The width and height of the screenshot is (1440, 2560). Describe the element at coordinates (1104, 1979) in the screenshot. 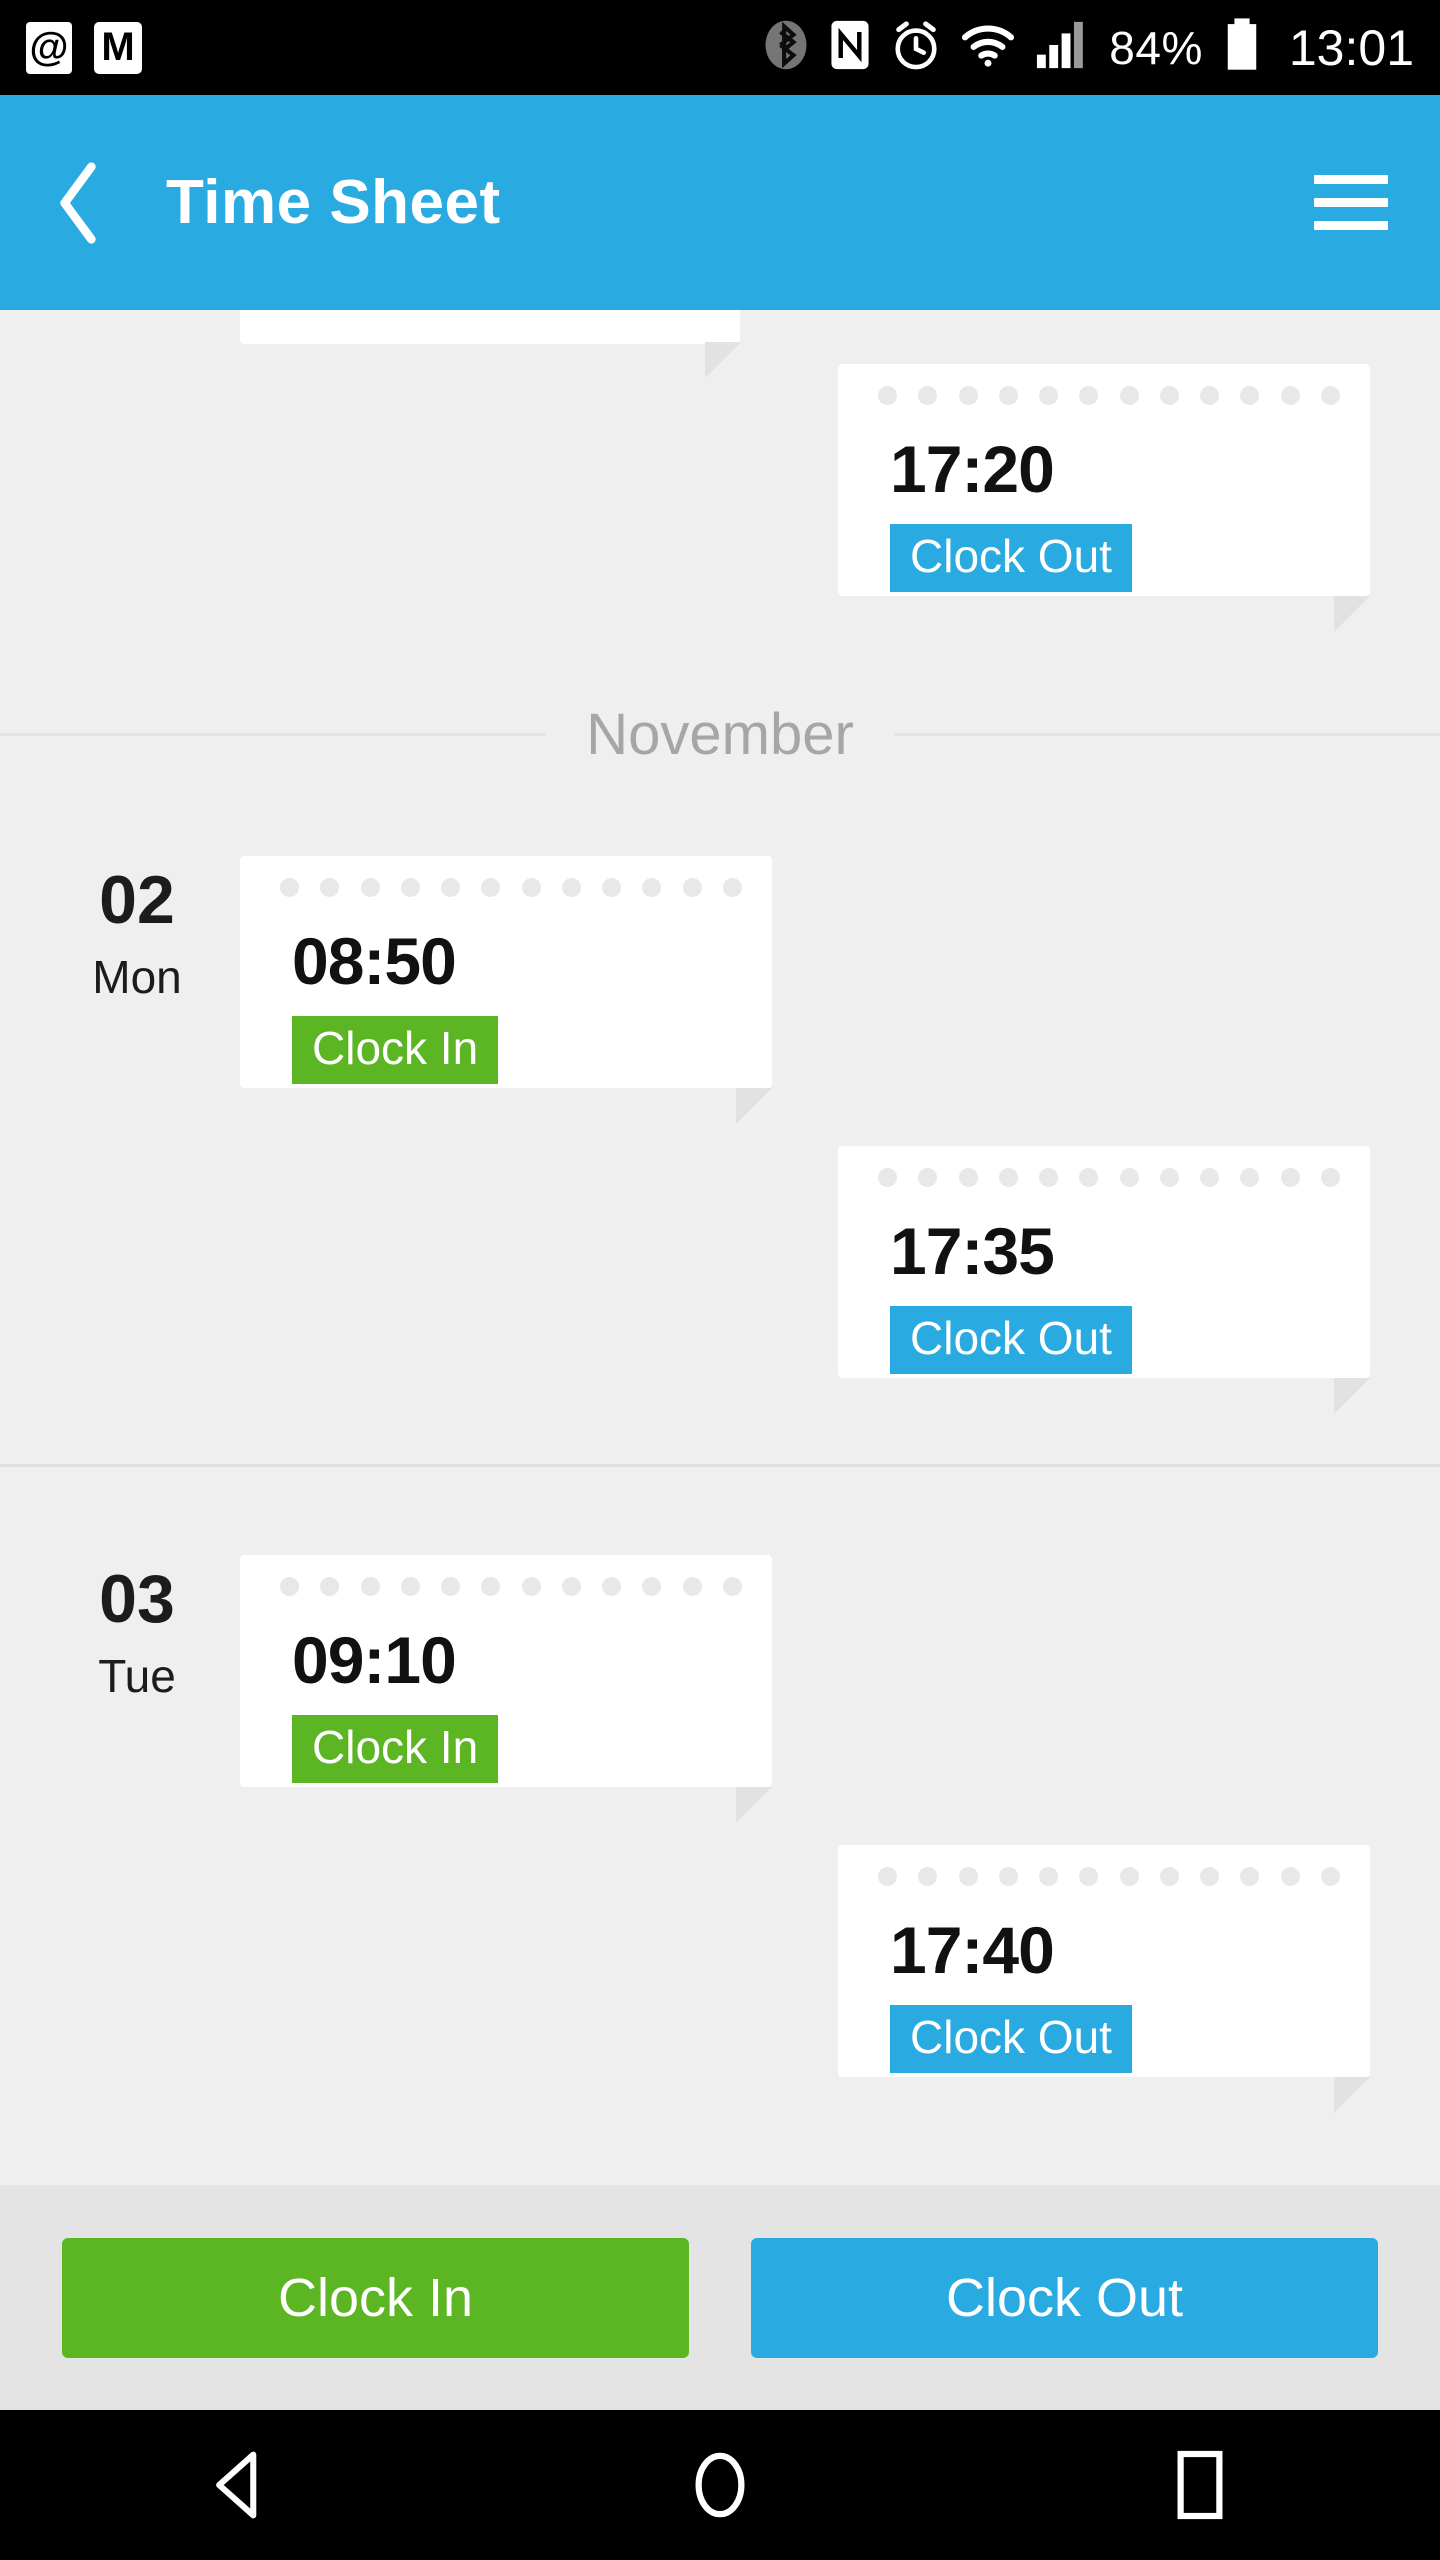

I see `punch-card: 17:40 Clock Out` at that location.